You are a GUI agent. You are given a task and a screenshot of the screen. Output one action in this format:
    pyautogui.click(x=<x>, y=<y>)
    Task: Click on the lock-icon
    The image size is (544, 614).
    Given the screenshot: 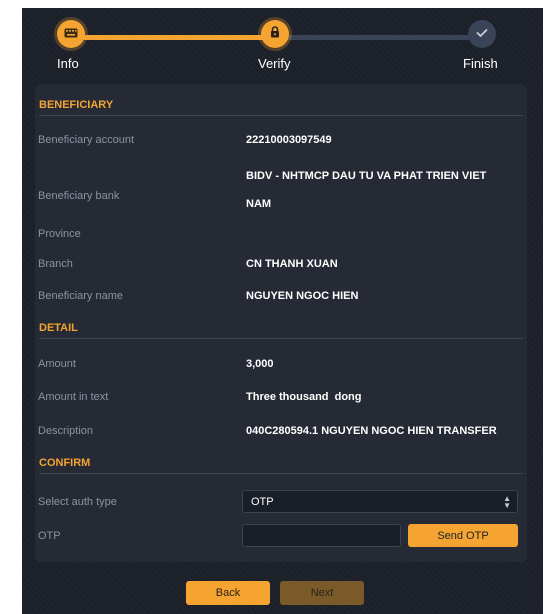 What is the action you would take?
    pyautogui.click(x=275, y=34)
    